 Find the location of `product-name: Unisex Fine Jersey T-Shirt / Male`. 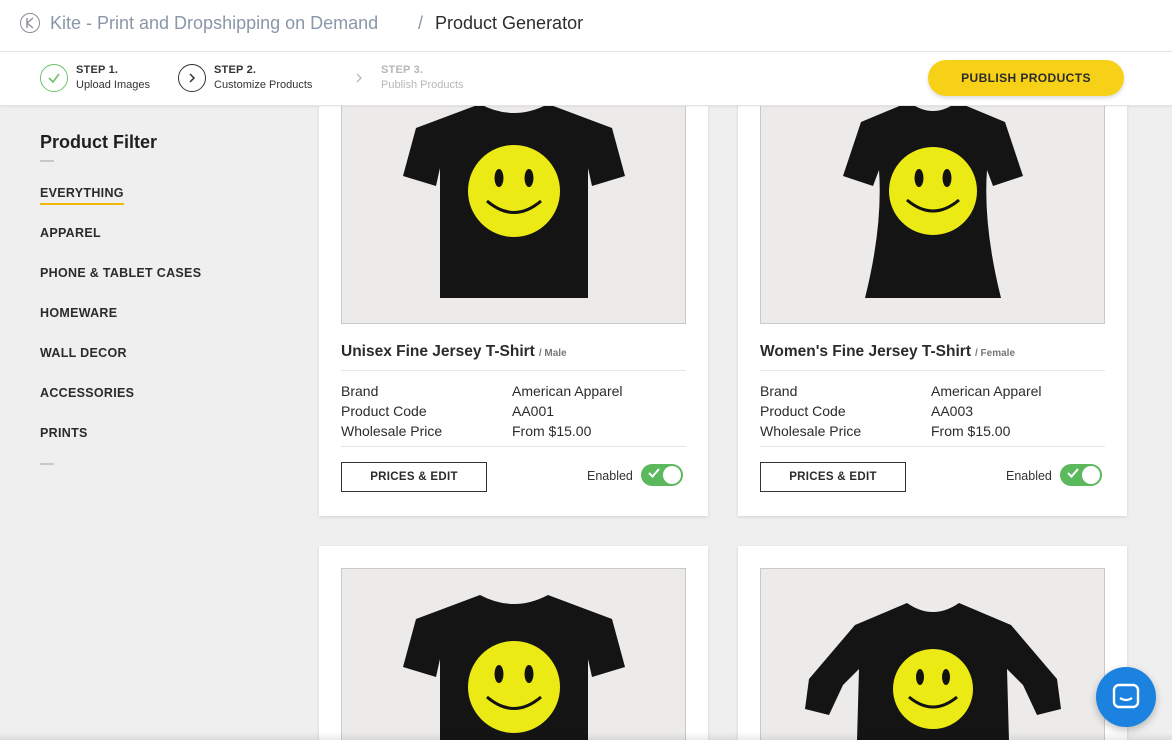

product-name: Unisex Fine Jersey T-Shirt / Male is located at coordinates (454, 352).